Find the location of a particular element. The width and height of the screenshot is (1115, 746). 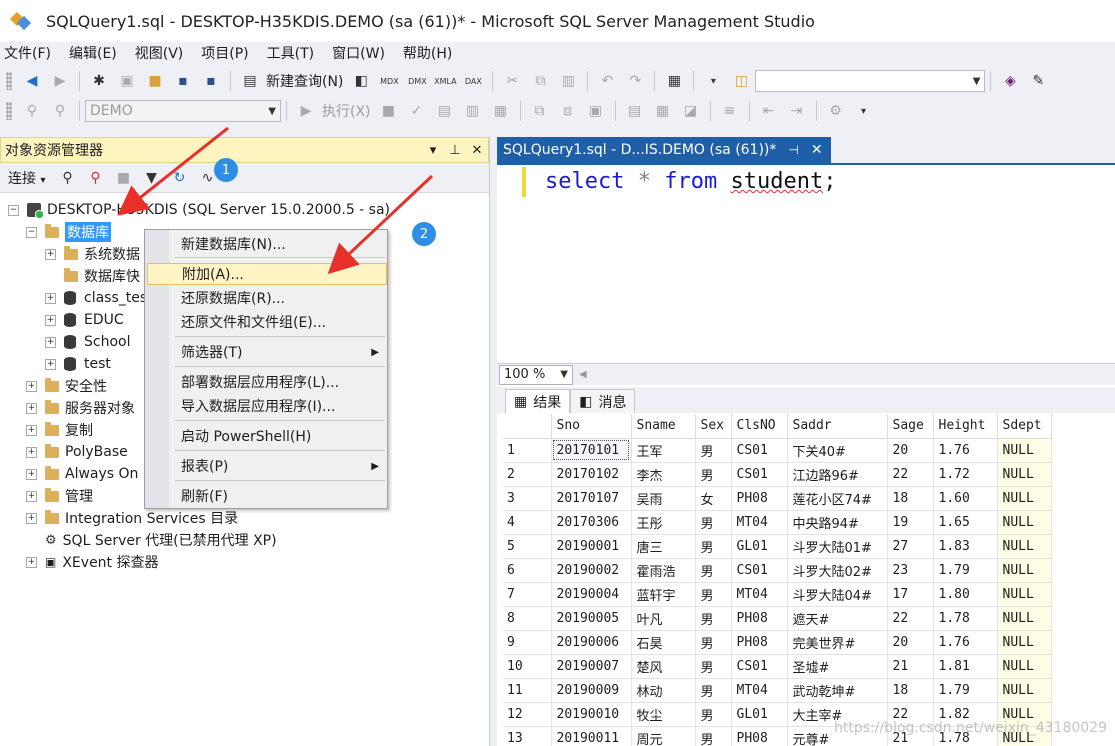

new-item-icon: ✱ is located at coordinates (99, 81).